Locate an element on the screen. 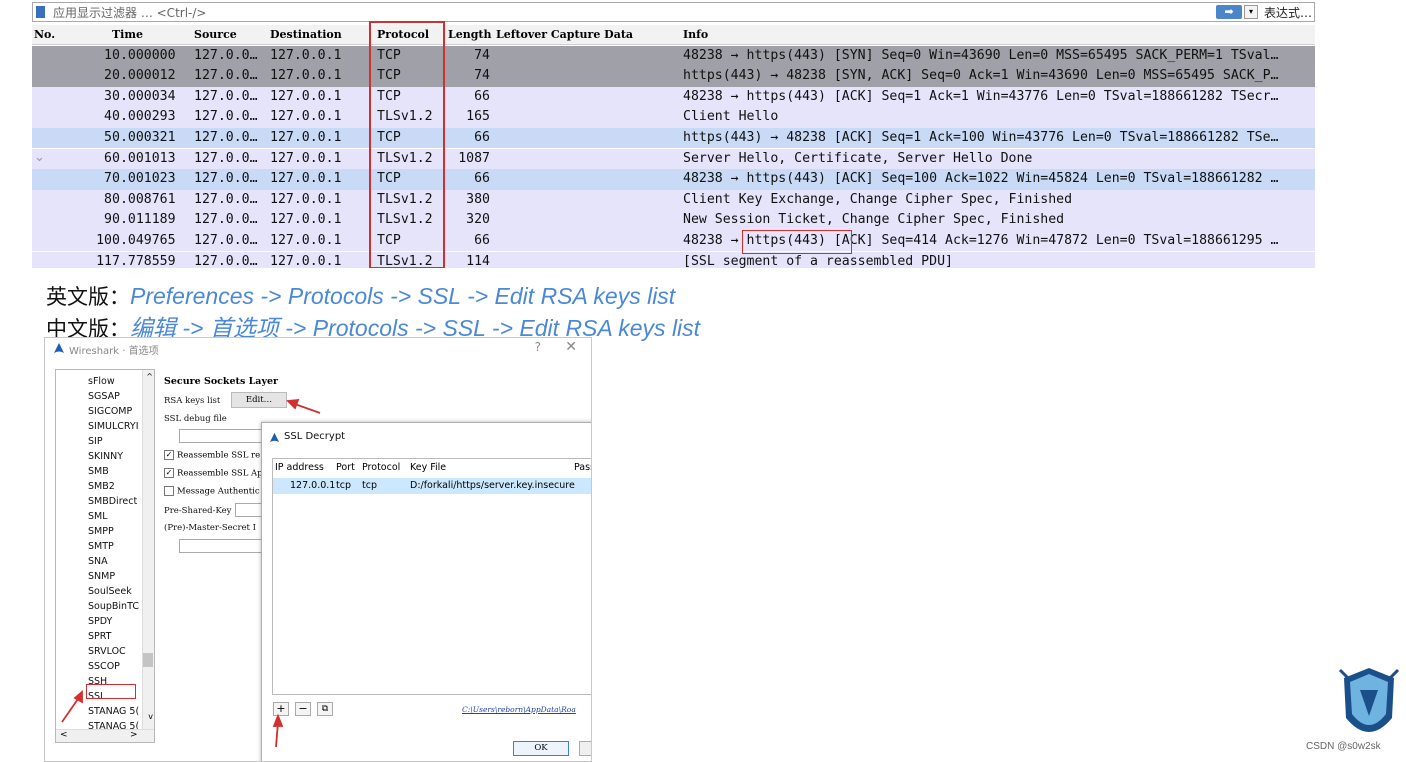 The height and width of the screenshot is (762, 1406). ssl-decrypt-title: SSL Decrypt is located at coordinates (315, 436).